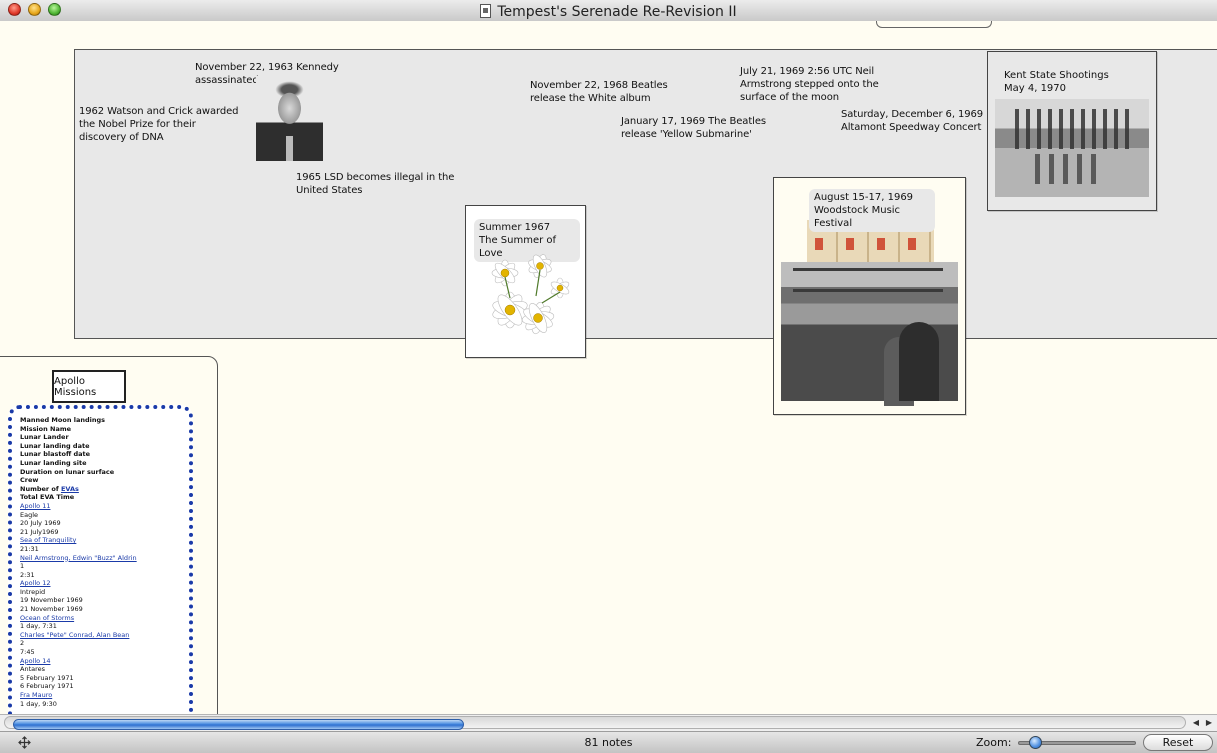 This screenshot has height=753, width=1217. Describe the element at coordinates (89, 386) in the screenshot. I see `apollo-missions-title: Apollo Missions` at that location.